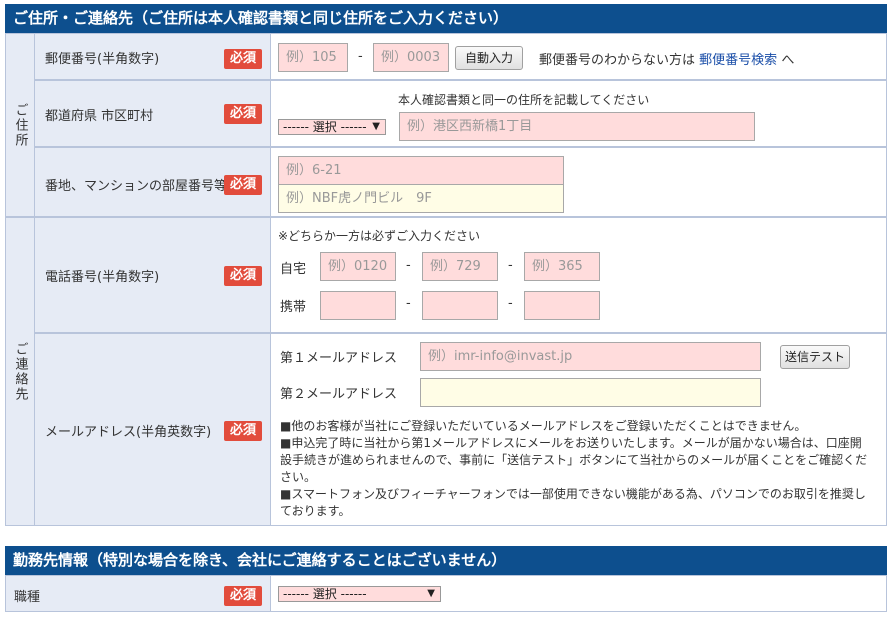 Image resolution: width=894 pixels, height=617 pixels. I want to click on occupation-value-cell: ------ 選択 ------ ▼, so click(579, 593).